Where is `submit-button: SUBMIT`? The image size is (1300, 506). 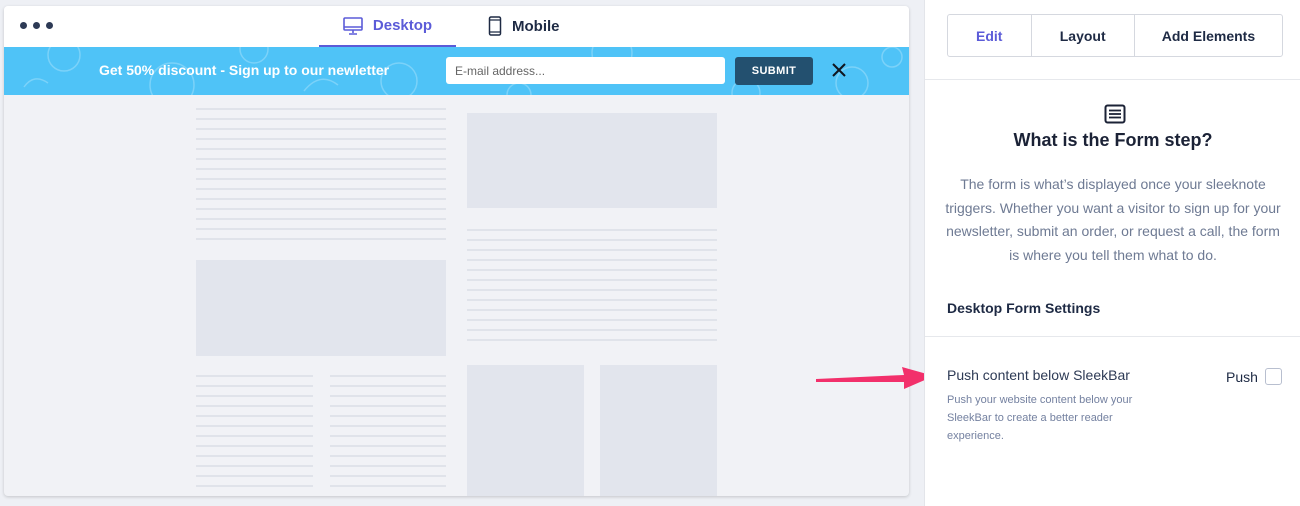
submit-button: SUBMIT is located at coordinates (774, 71).